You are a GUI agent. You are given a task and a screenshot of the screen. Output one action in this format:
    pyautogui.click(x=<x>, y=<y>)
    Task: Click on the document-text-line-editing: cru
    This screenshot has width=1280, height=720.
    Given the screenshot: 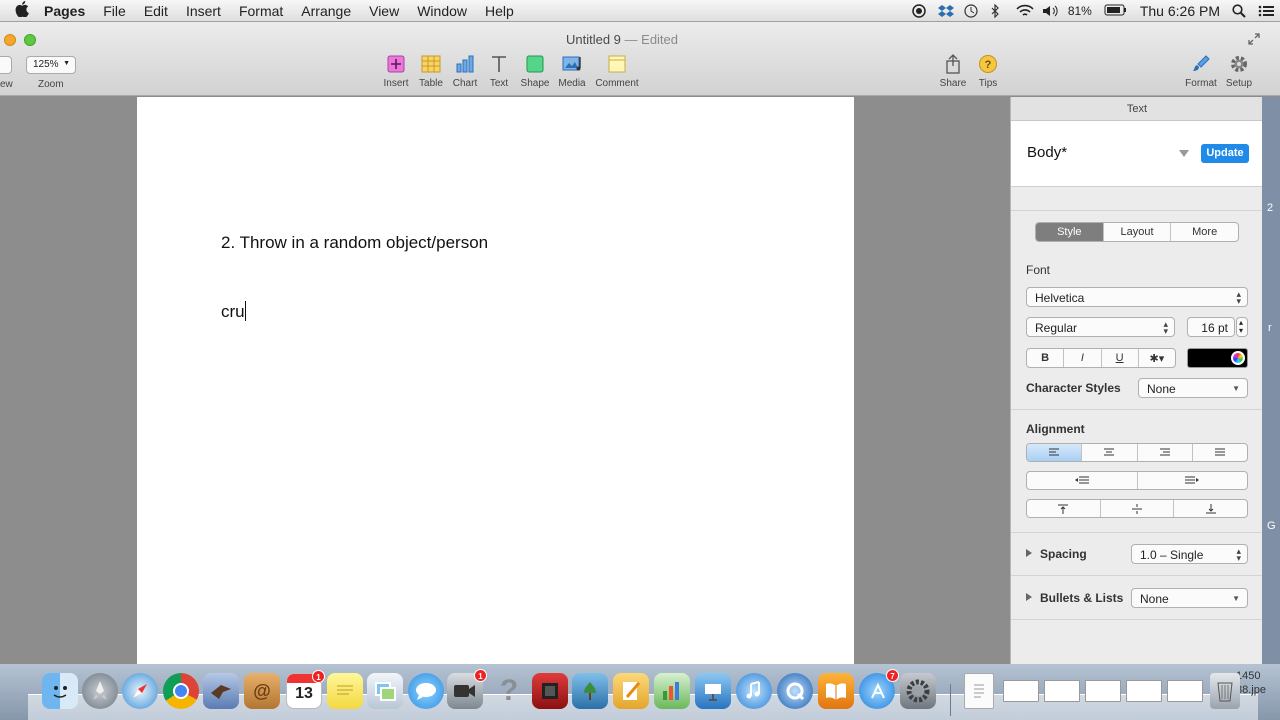 What is the action you would take?
    pyautogui.click(x=233, y=311)
    